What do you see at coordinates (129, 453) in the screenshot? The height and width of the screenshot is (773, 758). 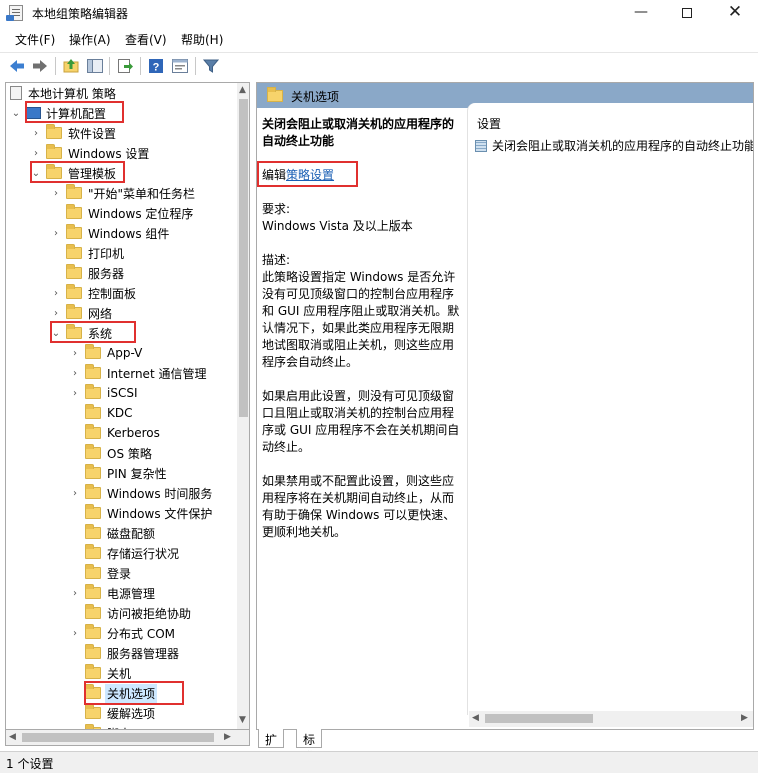 I see `tree-label: OS 策略` at bounding box center [129, 453].